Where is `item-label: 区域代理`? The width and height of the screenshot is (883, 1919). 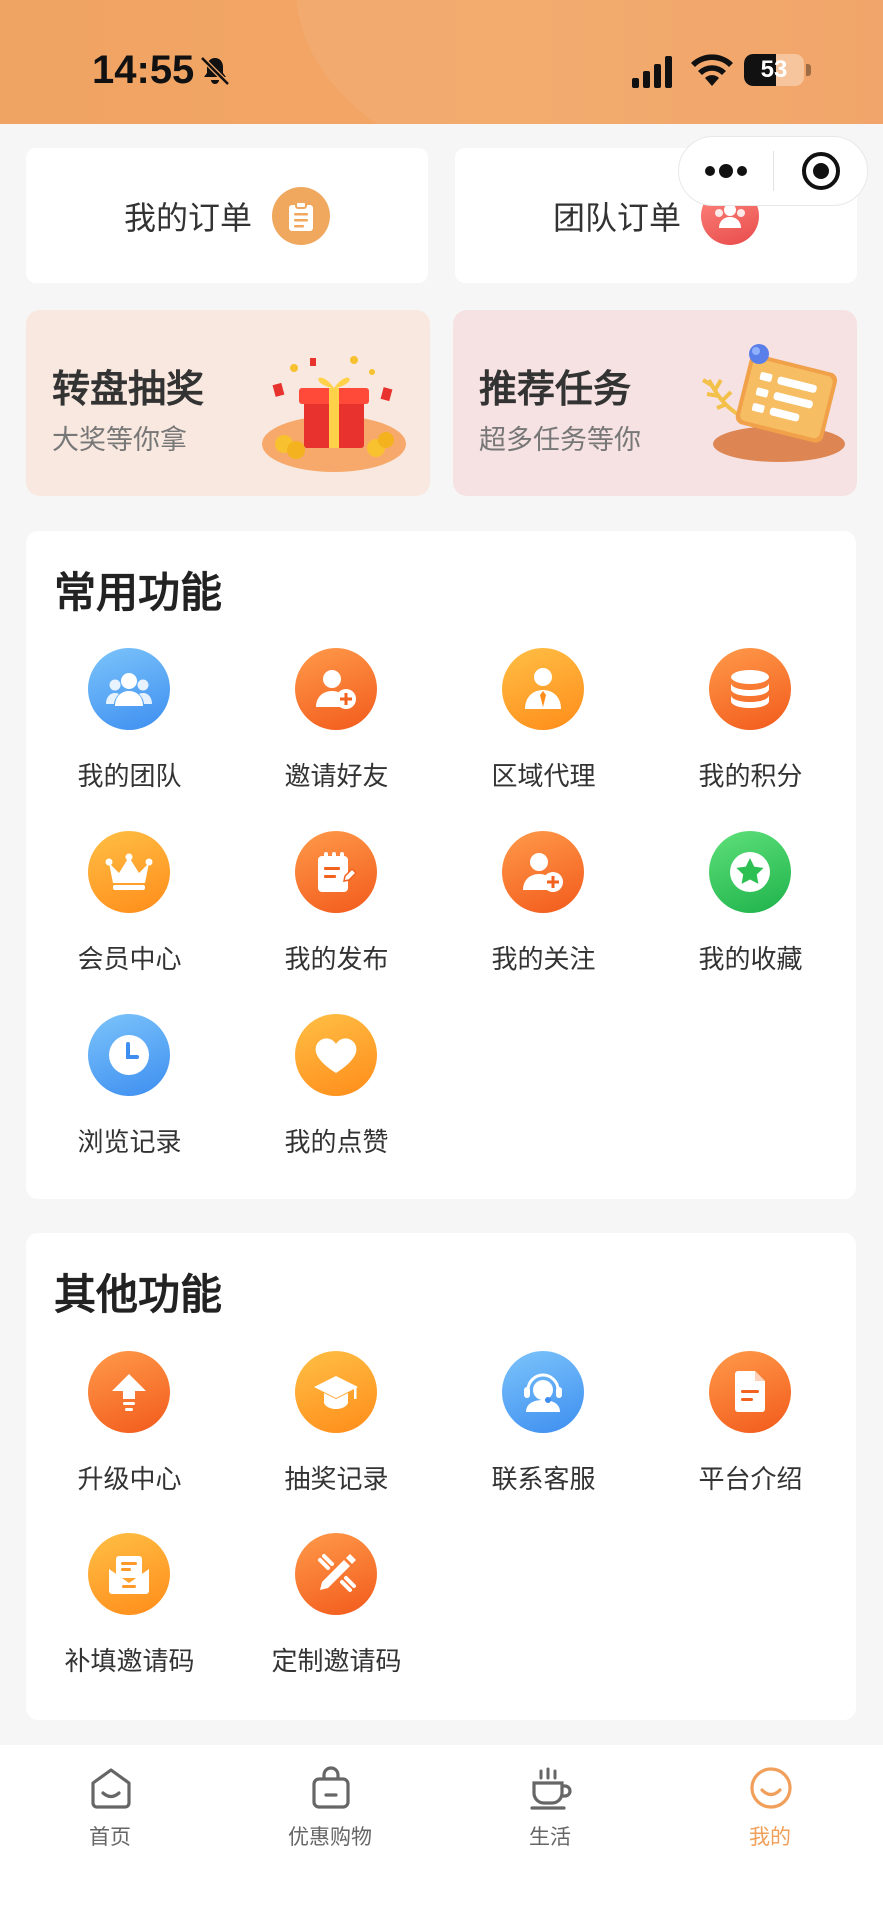
item-label: 区域代理 is located at coordinates (543, 777).